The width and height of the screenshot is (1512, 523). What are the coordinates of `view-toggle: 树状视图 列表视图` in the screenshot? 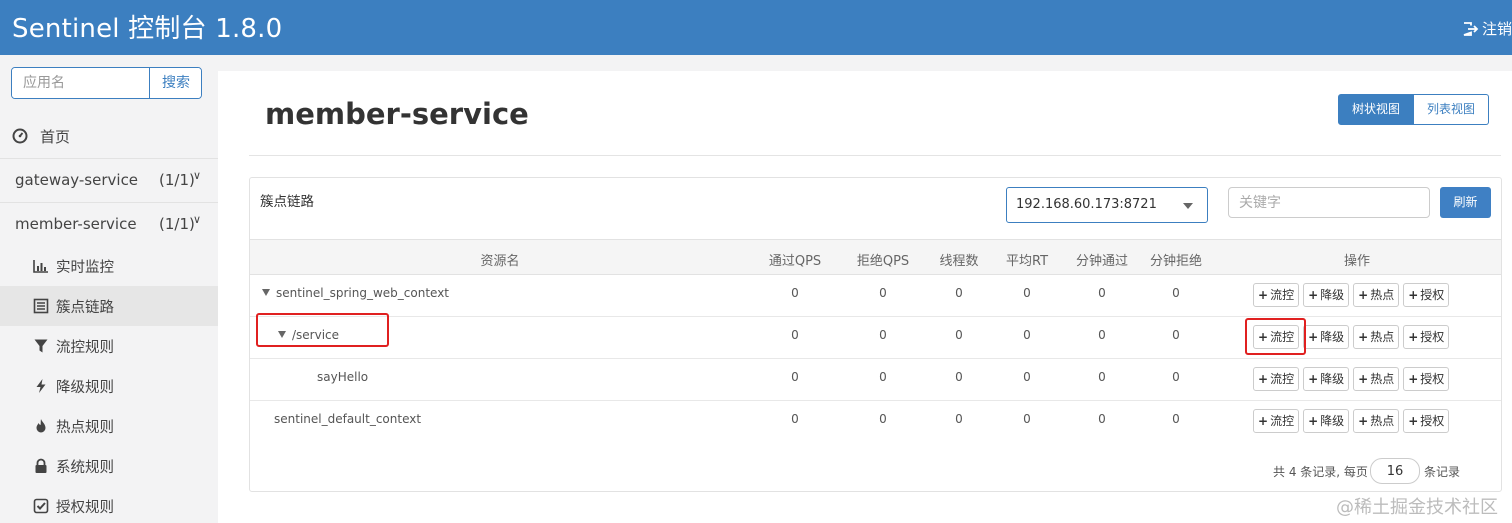 It's located at (1414, 109).